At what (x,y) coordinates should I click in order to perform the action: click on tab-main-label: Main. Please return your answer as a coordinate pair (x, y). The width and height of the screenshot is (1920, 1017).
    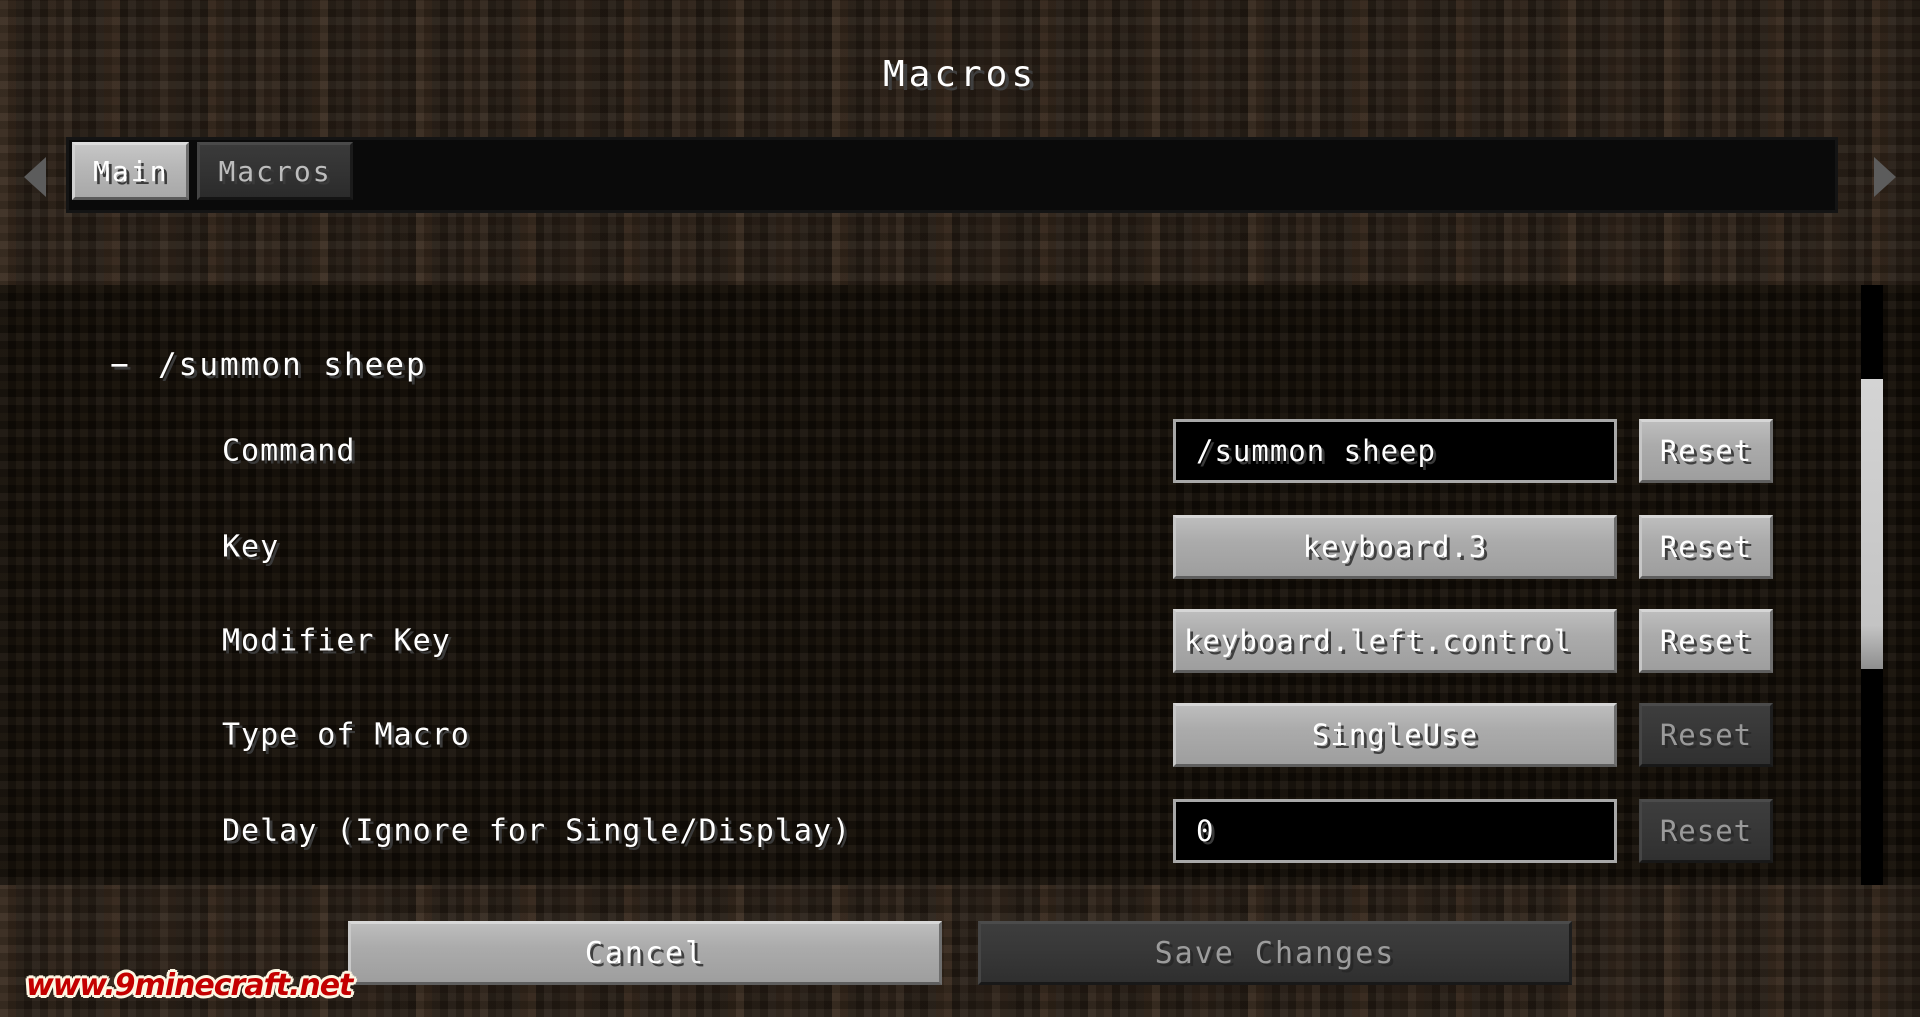
    Looking at the image, I should click on (131, 171).